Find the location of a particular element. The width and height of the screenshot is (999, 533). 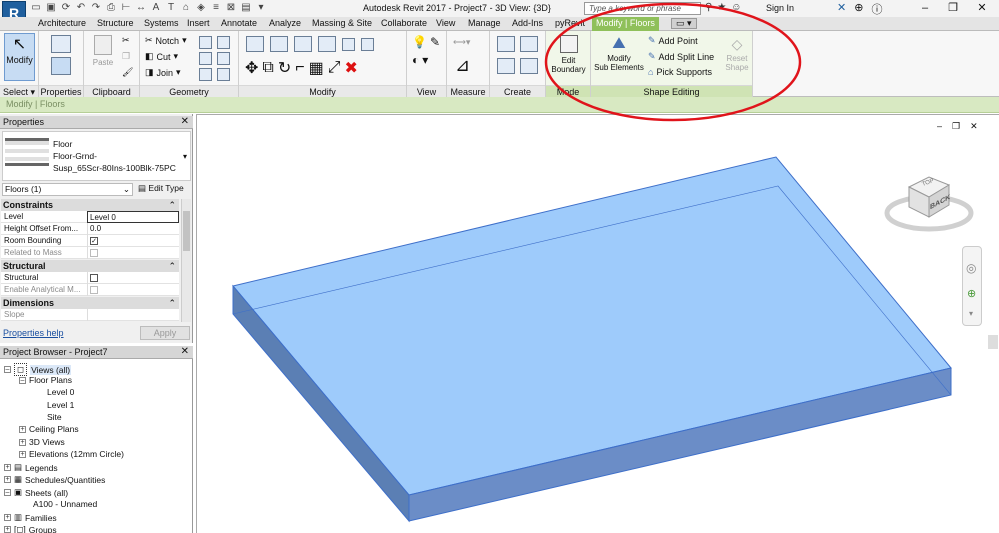

array-icon: ▦ is located at coordinates (316, 68).